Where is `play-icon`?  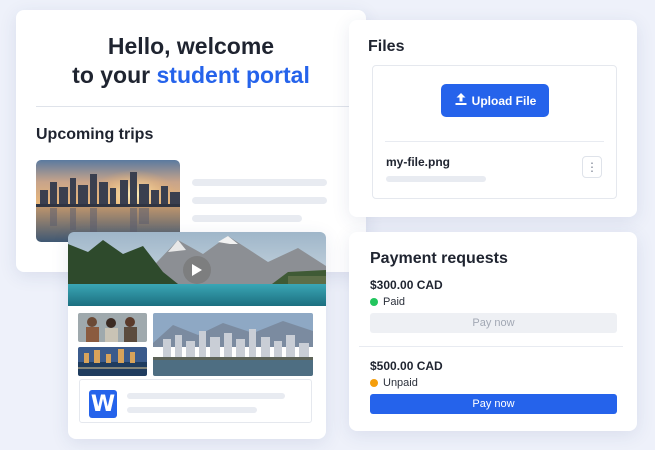
play-icon is located at coordinates (197, 270).